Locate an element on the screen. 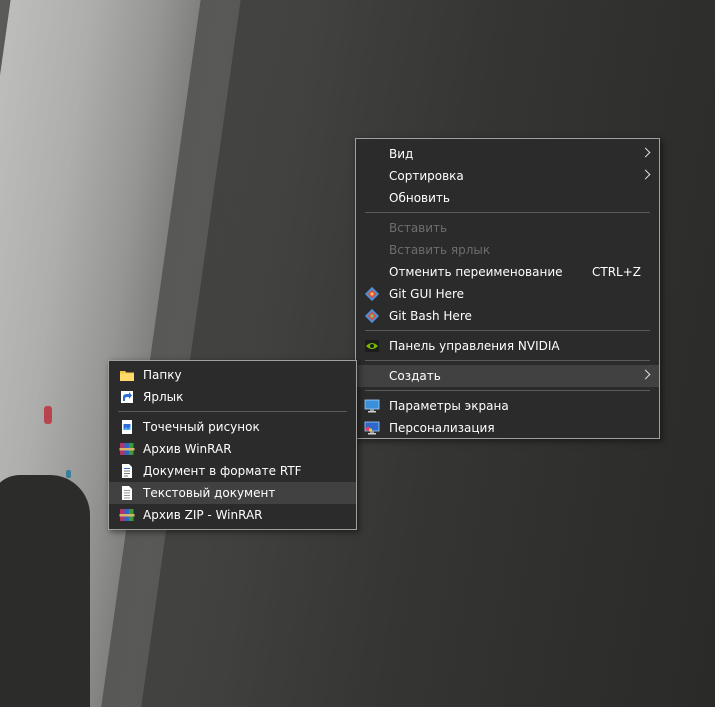 The image size is (715, 707). menu-item-label: Git Bash Here is located at coordinates (430, 316).